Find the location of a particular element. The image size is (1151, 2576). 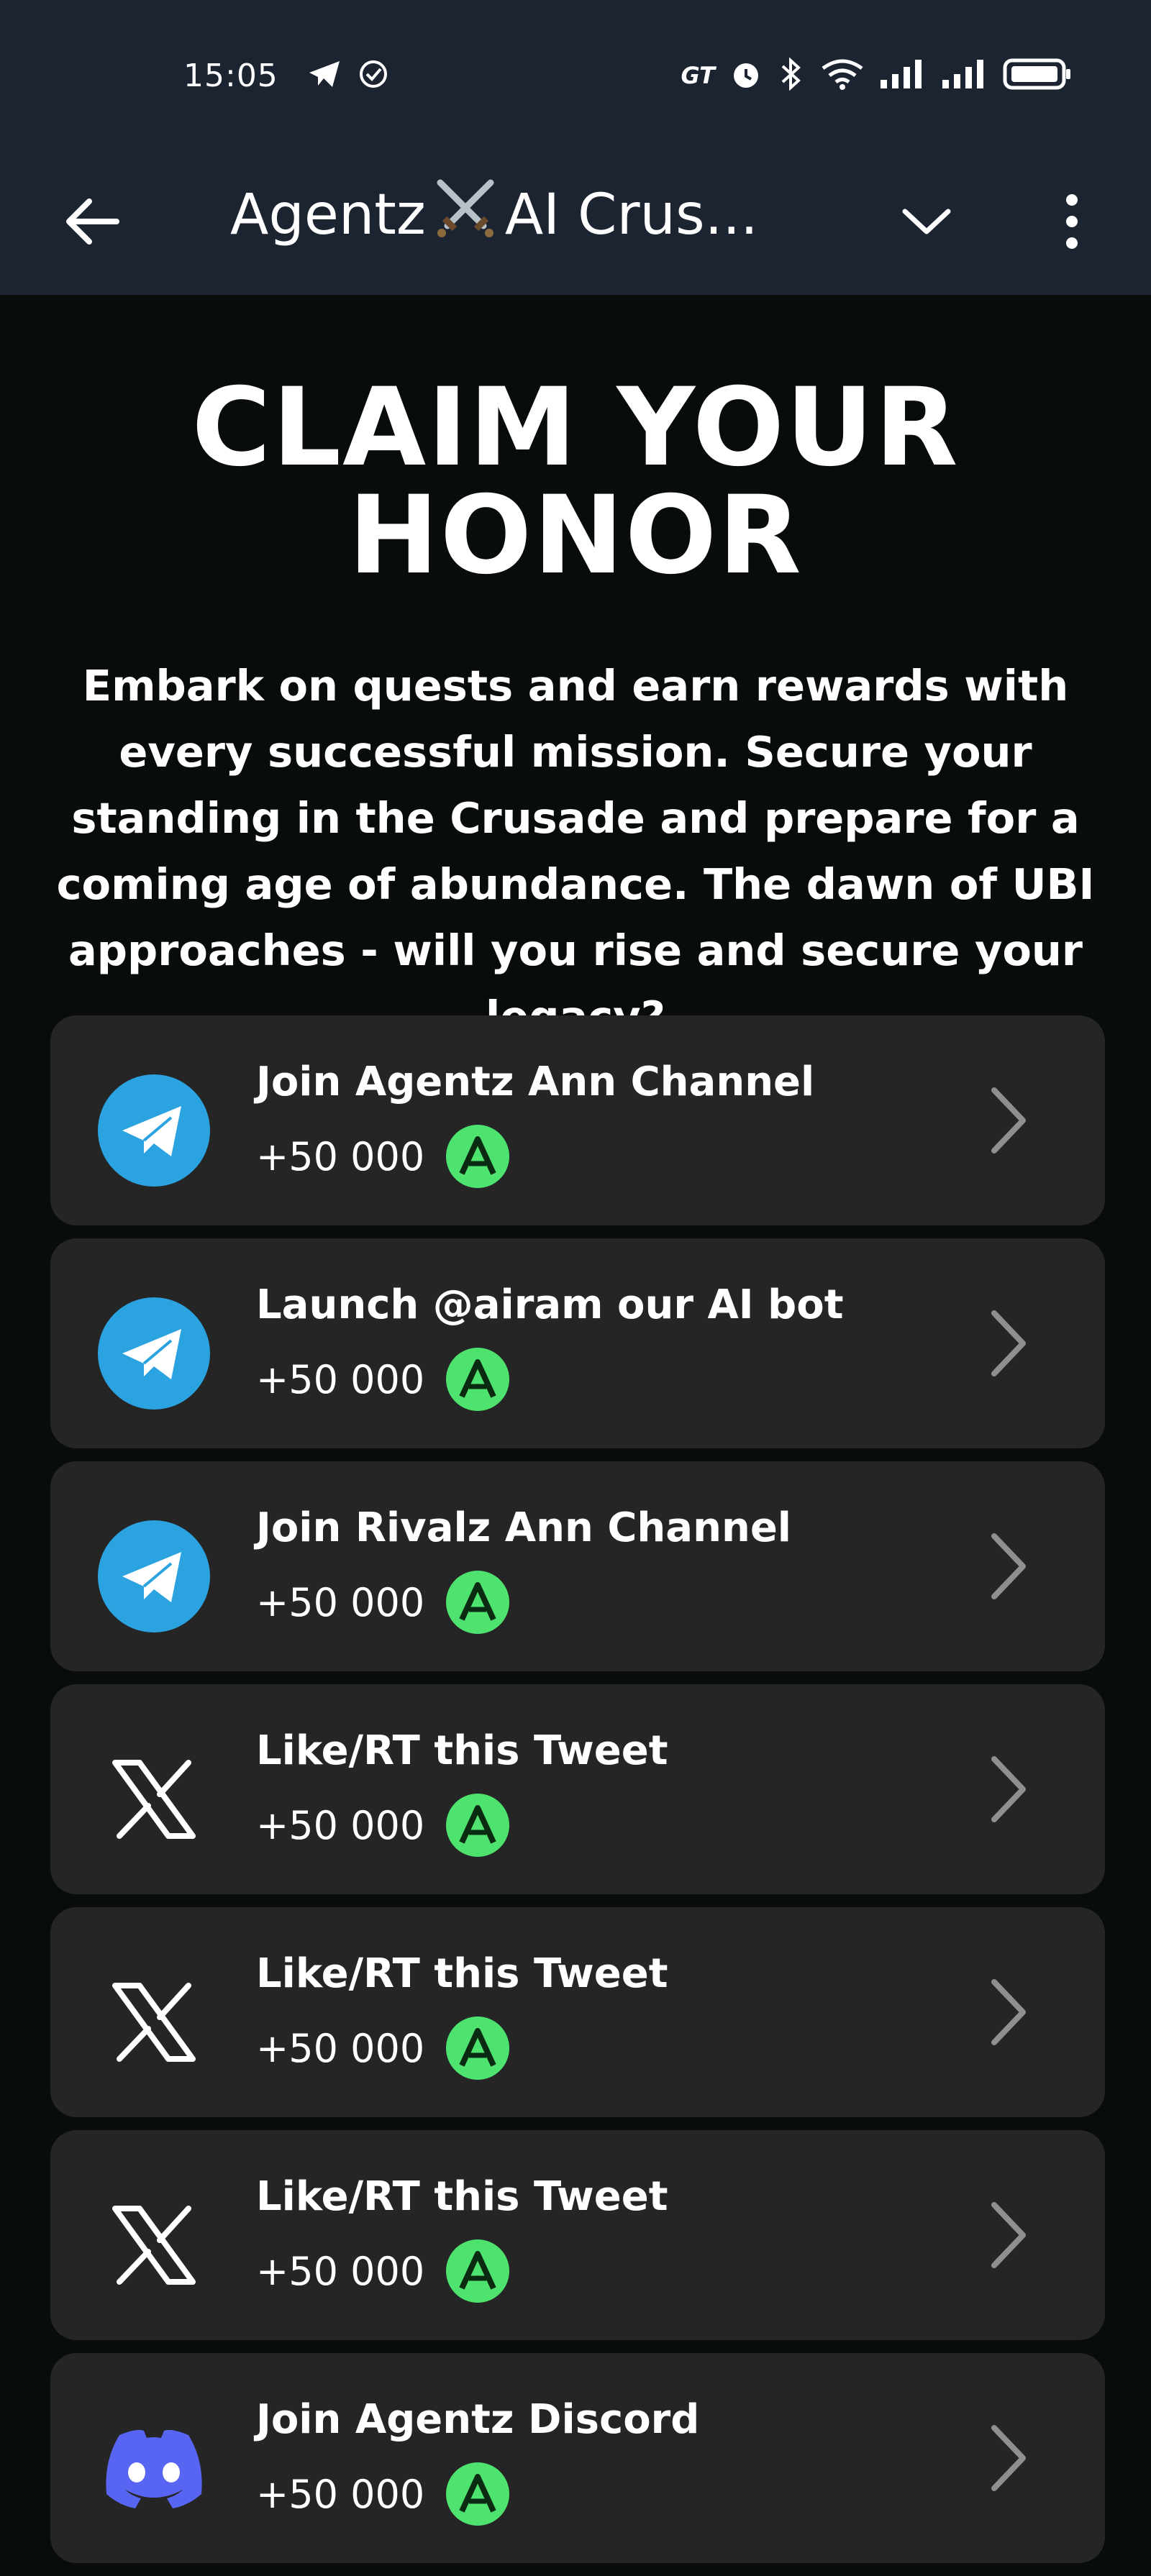

status-bar: 15:05 GT is located at coordinates (575, 75).